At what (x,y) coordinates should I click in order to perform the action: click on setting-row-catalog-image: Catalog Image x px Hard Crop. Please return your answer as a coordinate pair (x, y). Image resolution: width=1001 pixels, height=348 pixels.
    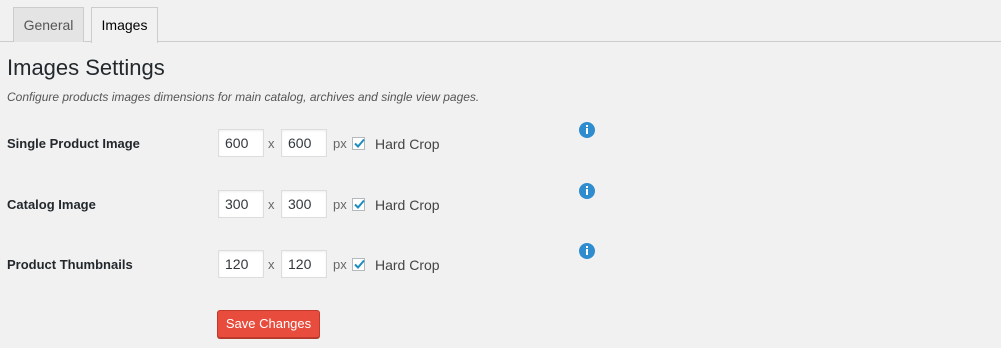
    Looking at the image, I should click on (500, 201).